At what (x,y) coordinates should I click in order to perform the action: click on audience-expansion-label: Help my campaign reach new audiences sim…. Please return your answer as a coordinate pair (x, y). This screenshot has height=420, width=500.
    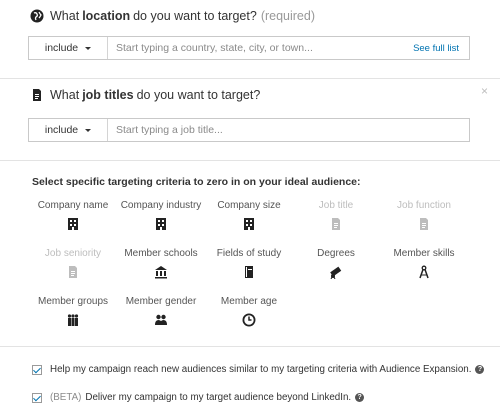
    Looking at the image, I should click on (261, 369).